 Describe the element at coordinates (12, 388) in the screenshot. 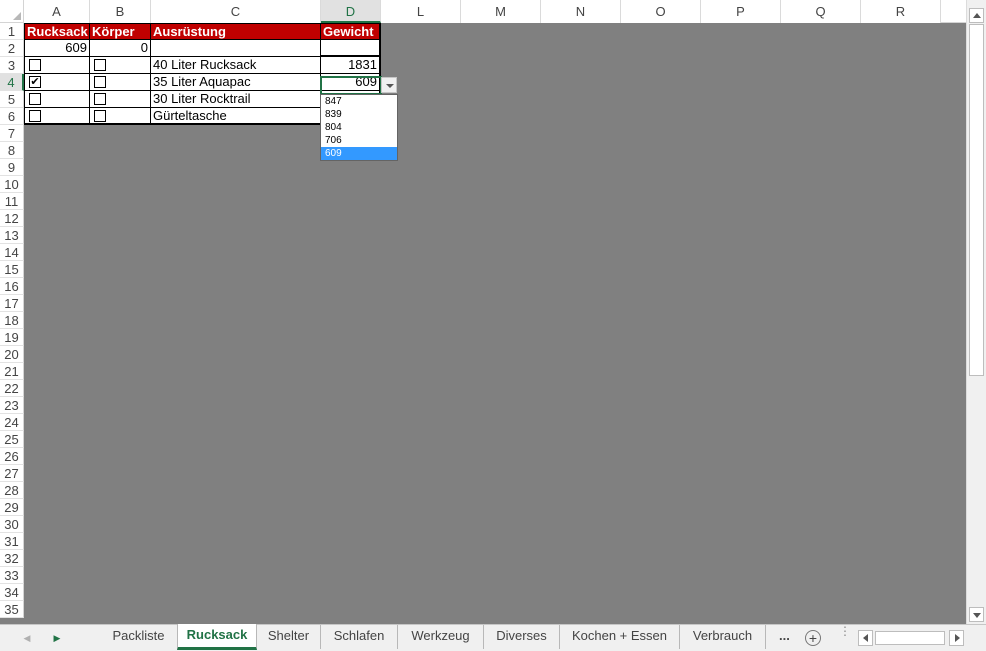

I see `row-header: 22` at that location.